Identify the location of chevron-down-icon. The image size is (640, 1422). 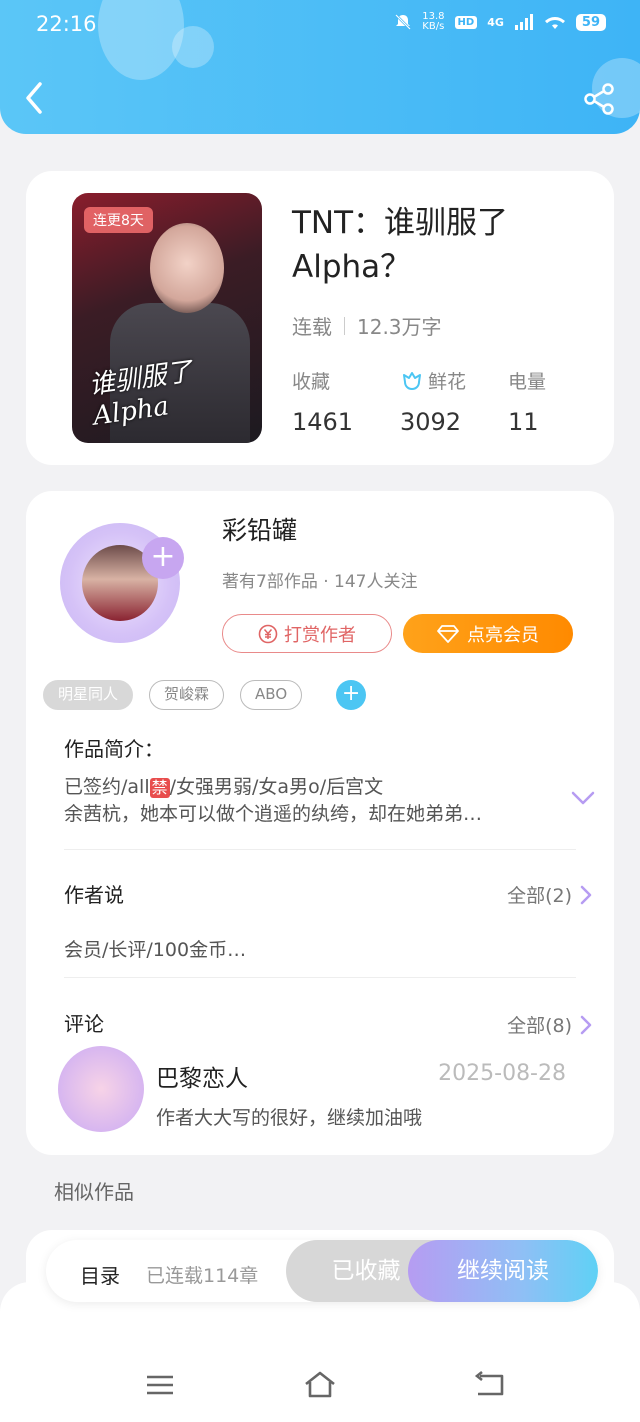
(583, 798).